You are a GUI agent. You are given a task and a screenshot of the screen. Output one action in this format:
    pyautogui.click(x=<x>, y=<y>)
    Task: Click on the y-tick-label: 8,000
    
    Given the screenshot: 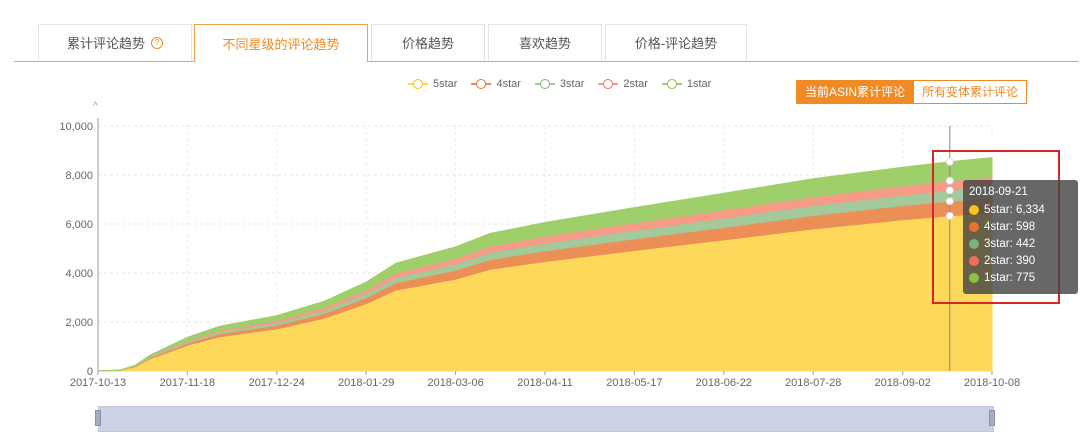 What is the action you would take?
    pyautogui.click(x=79, y=176)
    